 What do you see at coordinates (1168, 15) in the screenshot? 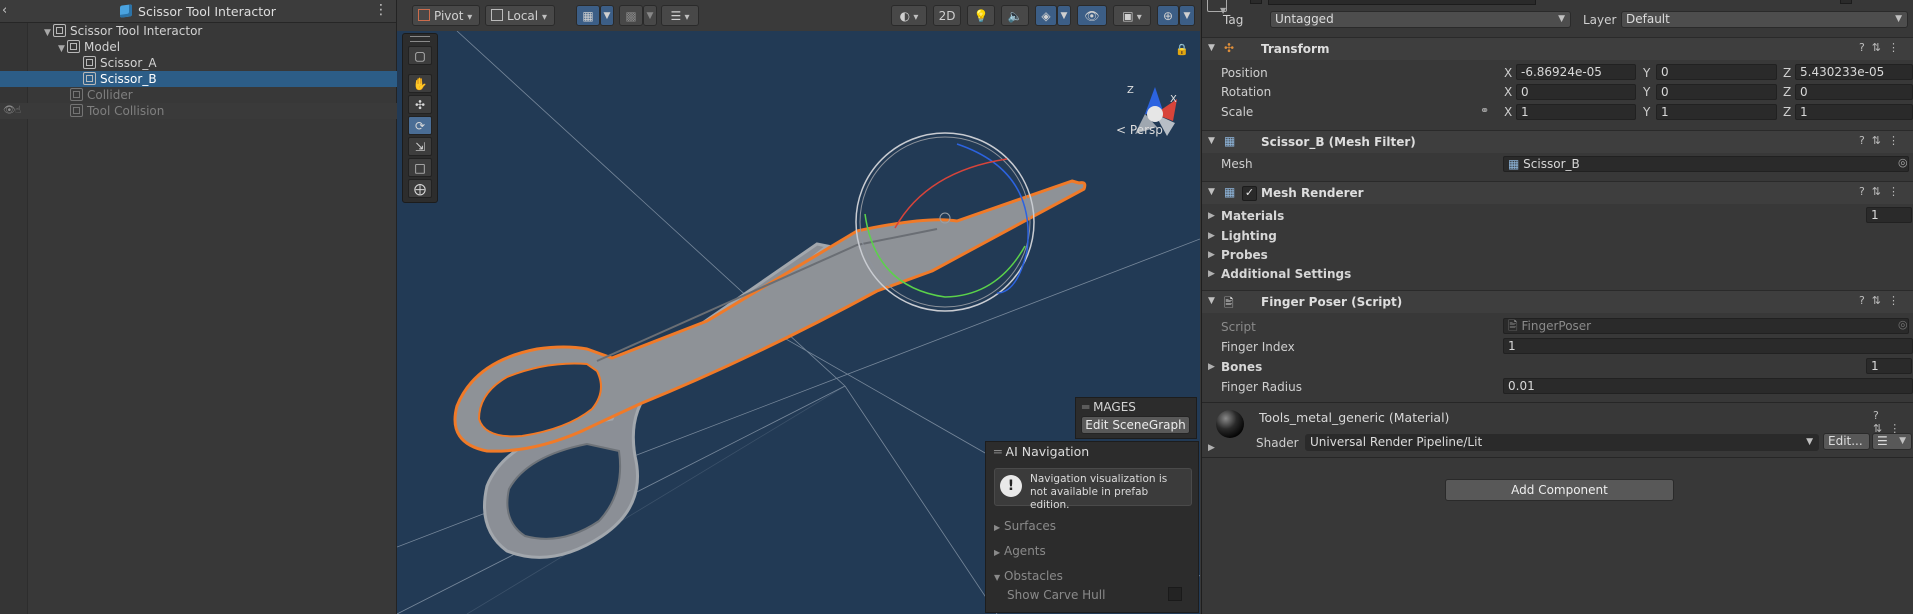
I see `gizmos-toggle-icon: ⊕` at bounding box center [1168, 15].